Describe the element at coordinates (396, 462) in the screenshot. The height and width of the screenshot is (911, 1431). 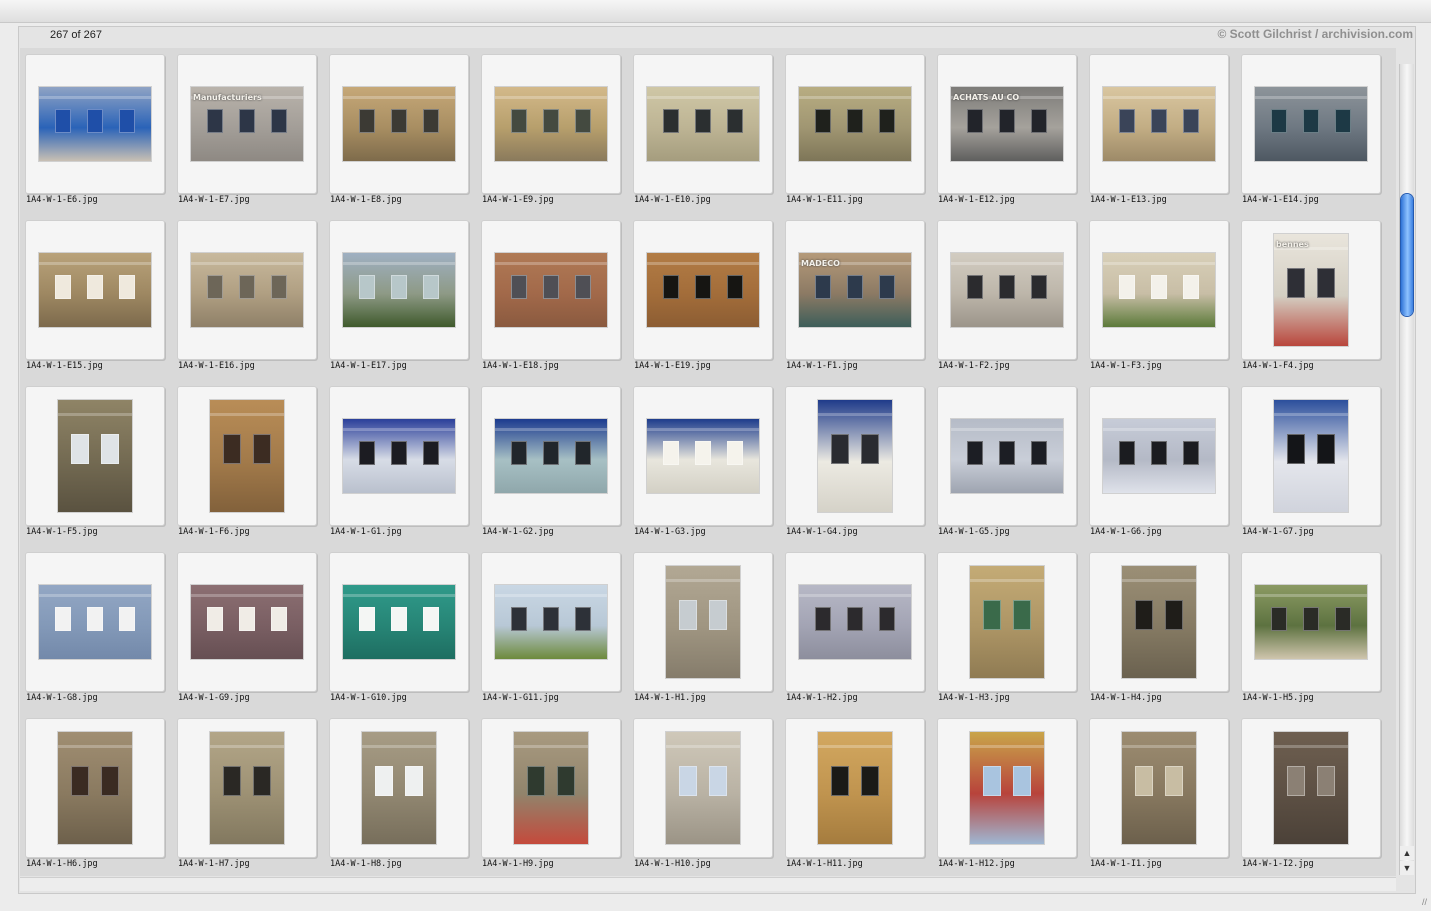
I see `thumbnail-item: 1A4-W-1-G1.jpg` at that location.